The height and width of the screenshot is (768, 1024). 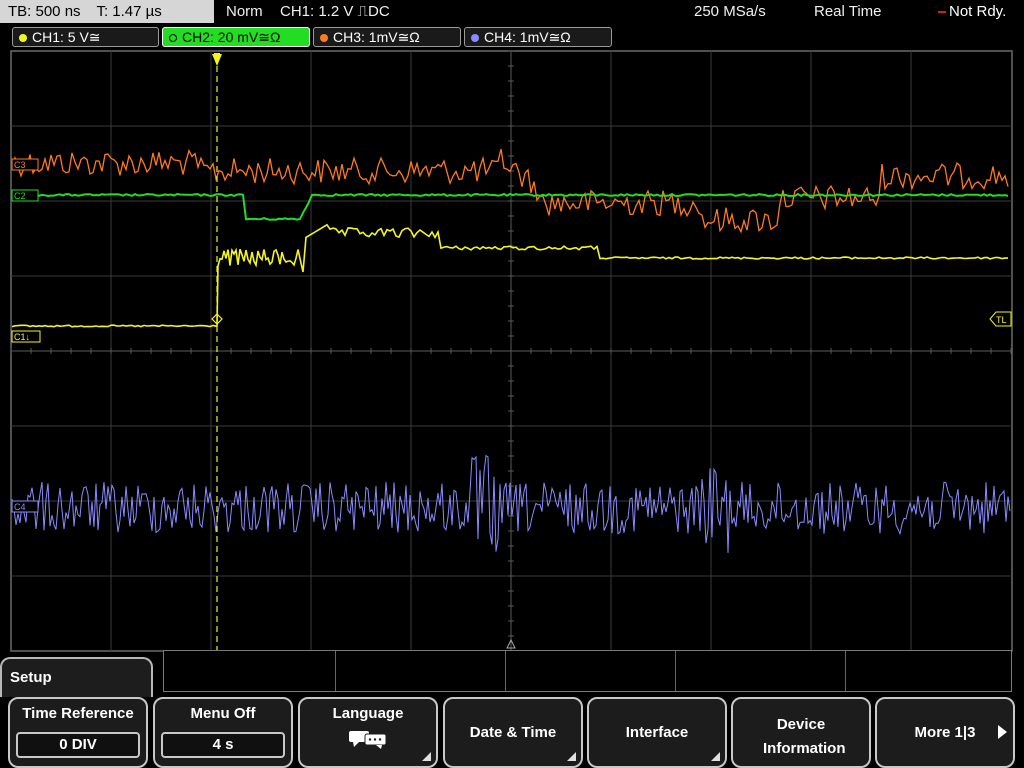 What do you see at coordinates (587, 671) in the screenshot?
I see `info-strip` at bounding box center [587, 671].